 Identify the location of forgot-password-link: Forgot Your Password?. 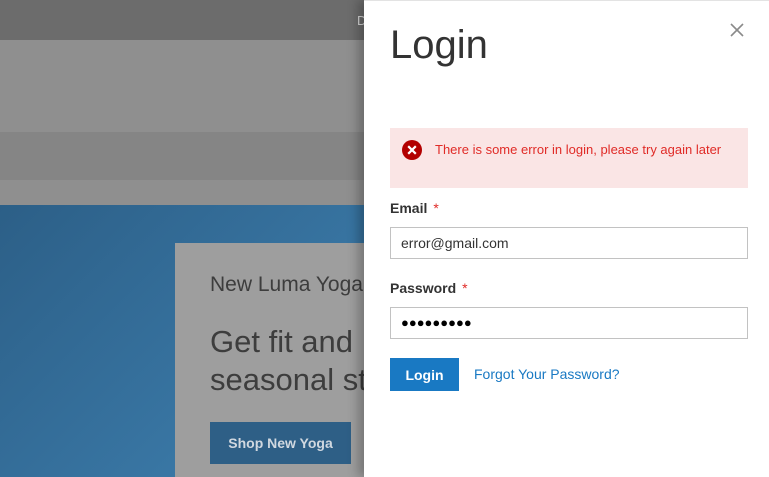
(547, 374).